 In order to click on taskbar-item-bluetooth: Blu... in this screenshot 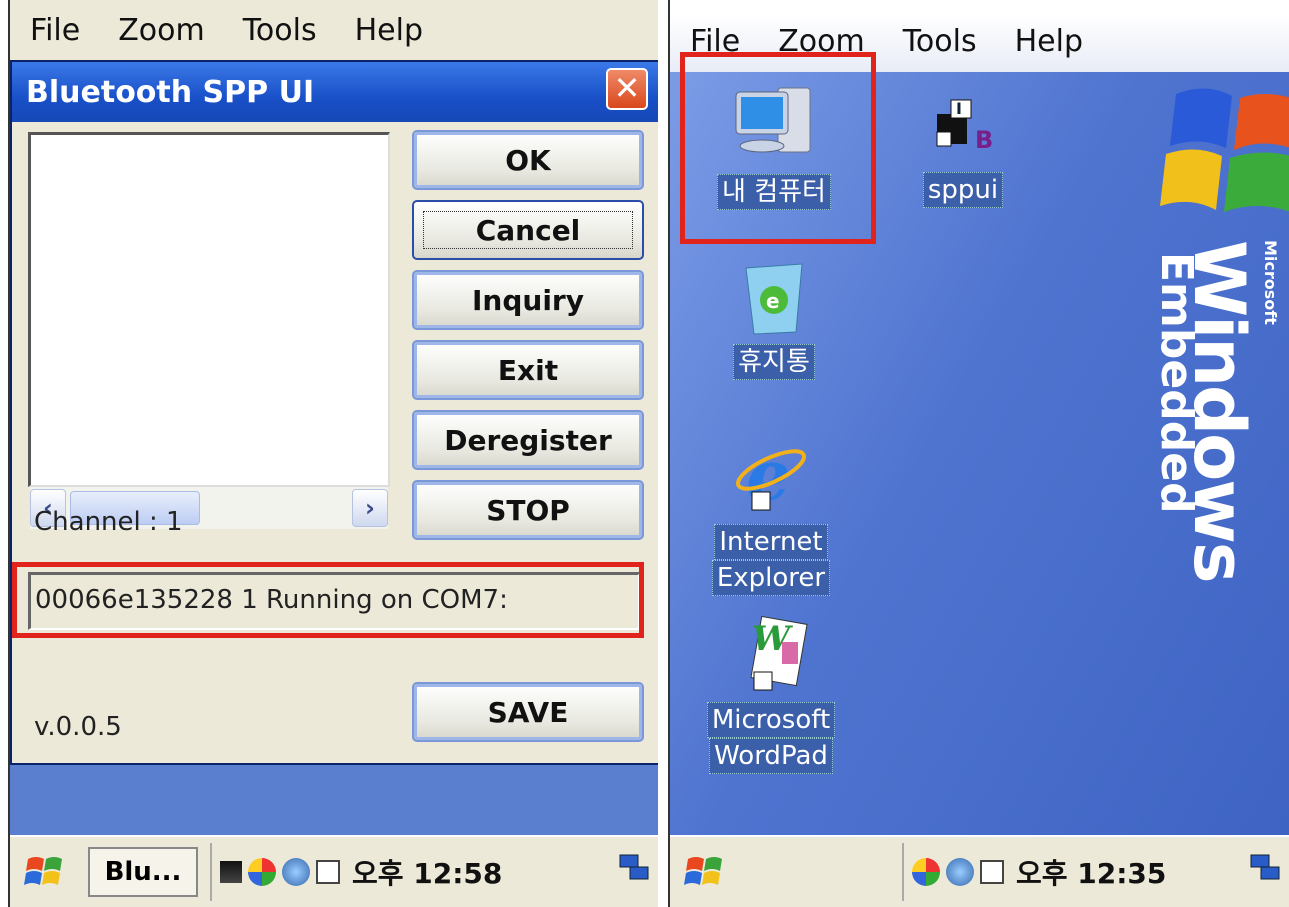, I will do `click(143, 872)`.